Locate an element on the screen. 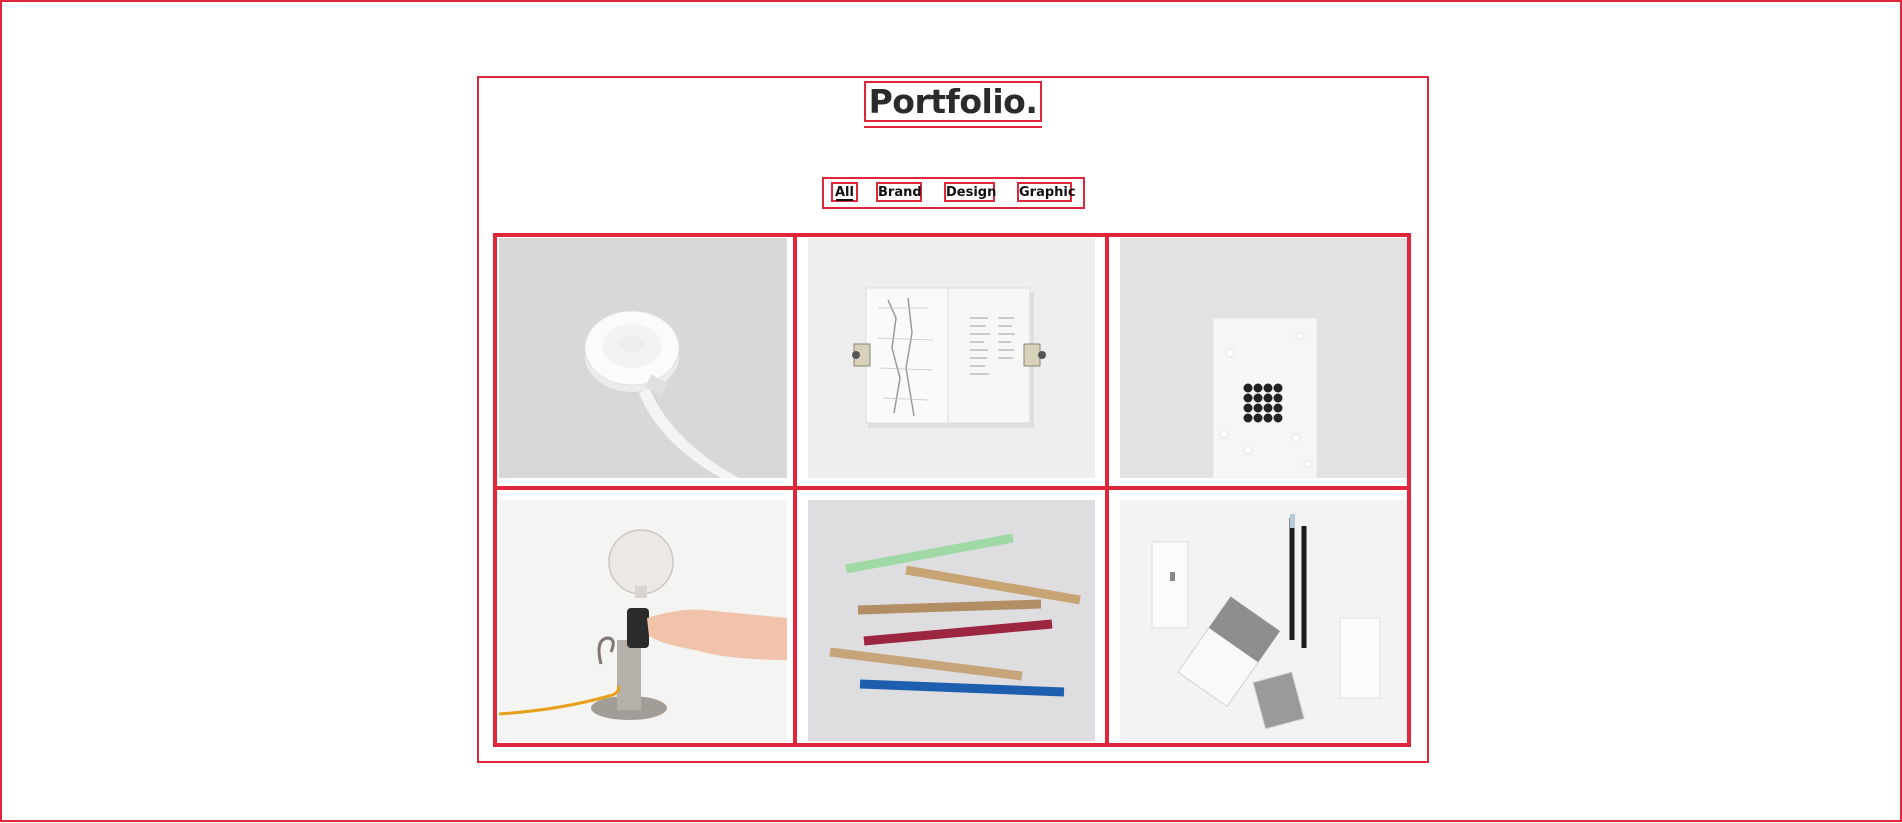 The image size is (1902, 823). stationery-set-photo is located at coordinates (1263, 620).